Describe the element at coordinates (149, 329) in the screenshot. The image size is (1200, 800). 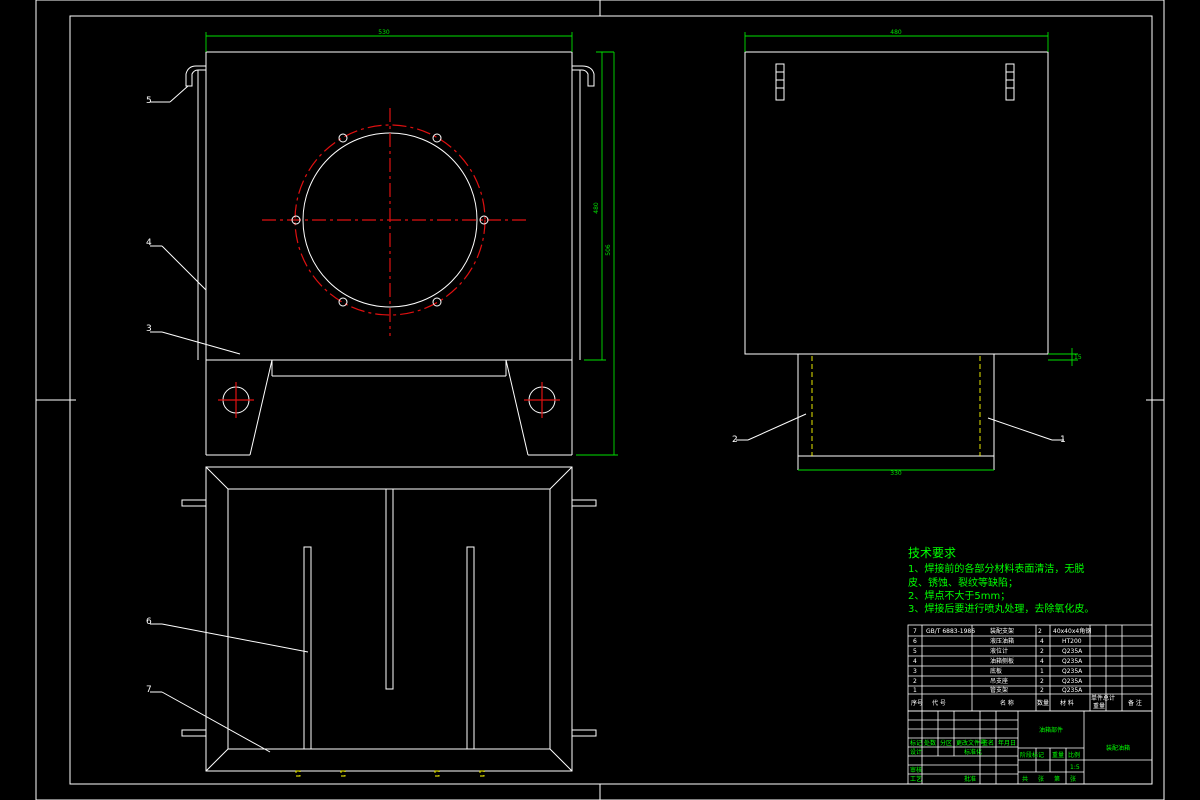
I see `callout-3: 3` at that location.